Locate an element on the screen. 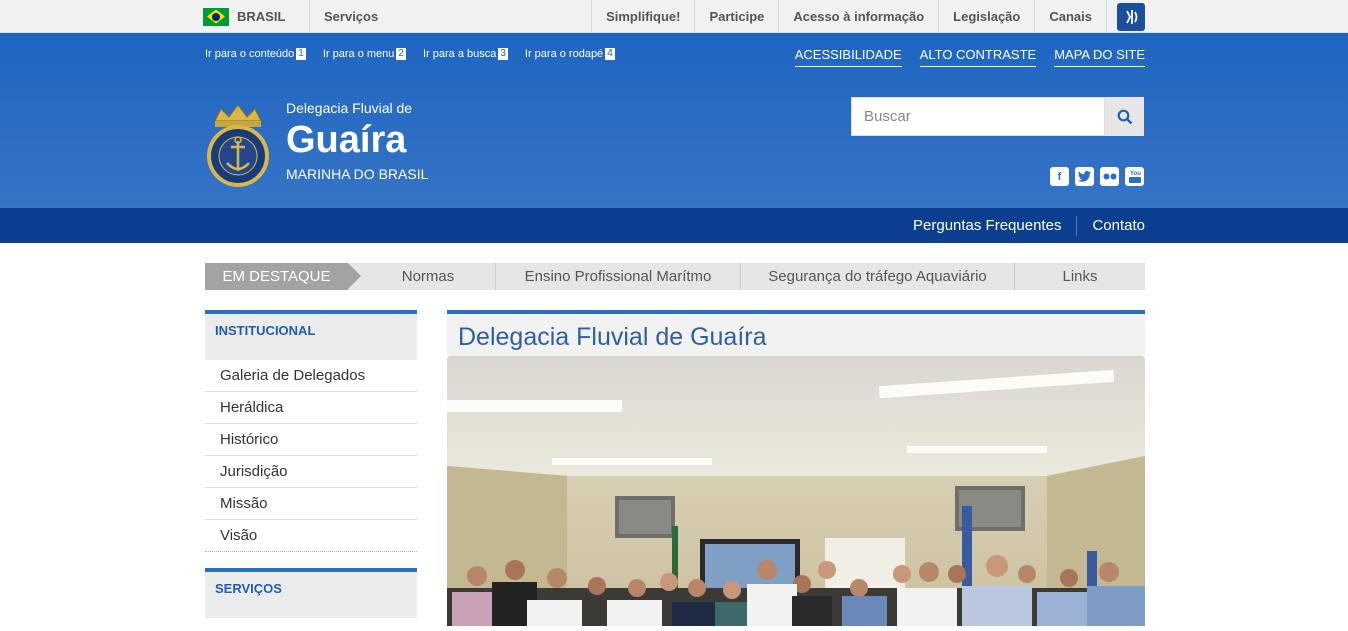  facebook-icon: f is located at coordinates (1059, 176).